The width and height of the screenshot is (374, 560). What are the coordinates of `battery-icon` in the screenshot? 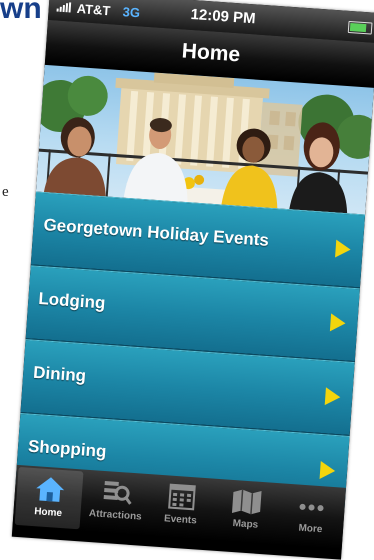 It's located at (360, 27).